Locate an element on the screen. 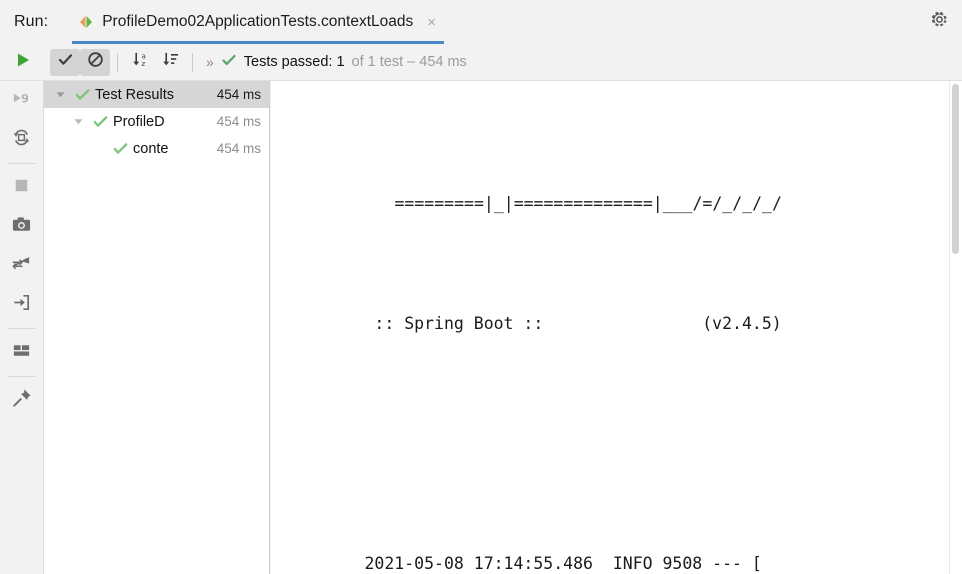  ignored-filter-icon is located at coordinates (95, 62).